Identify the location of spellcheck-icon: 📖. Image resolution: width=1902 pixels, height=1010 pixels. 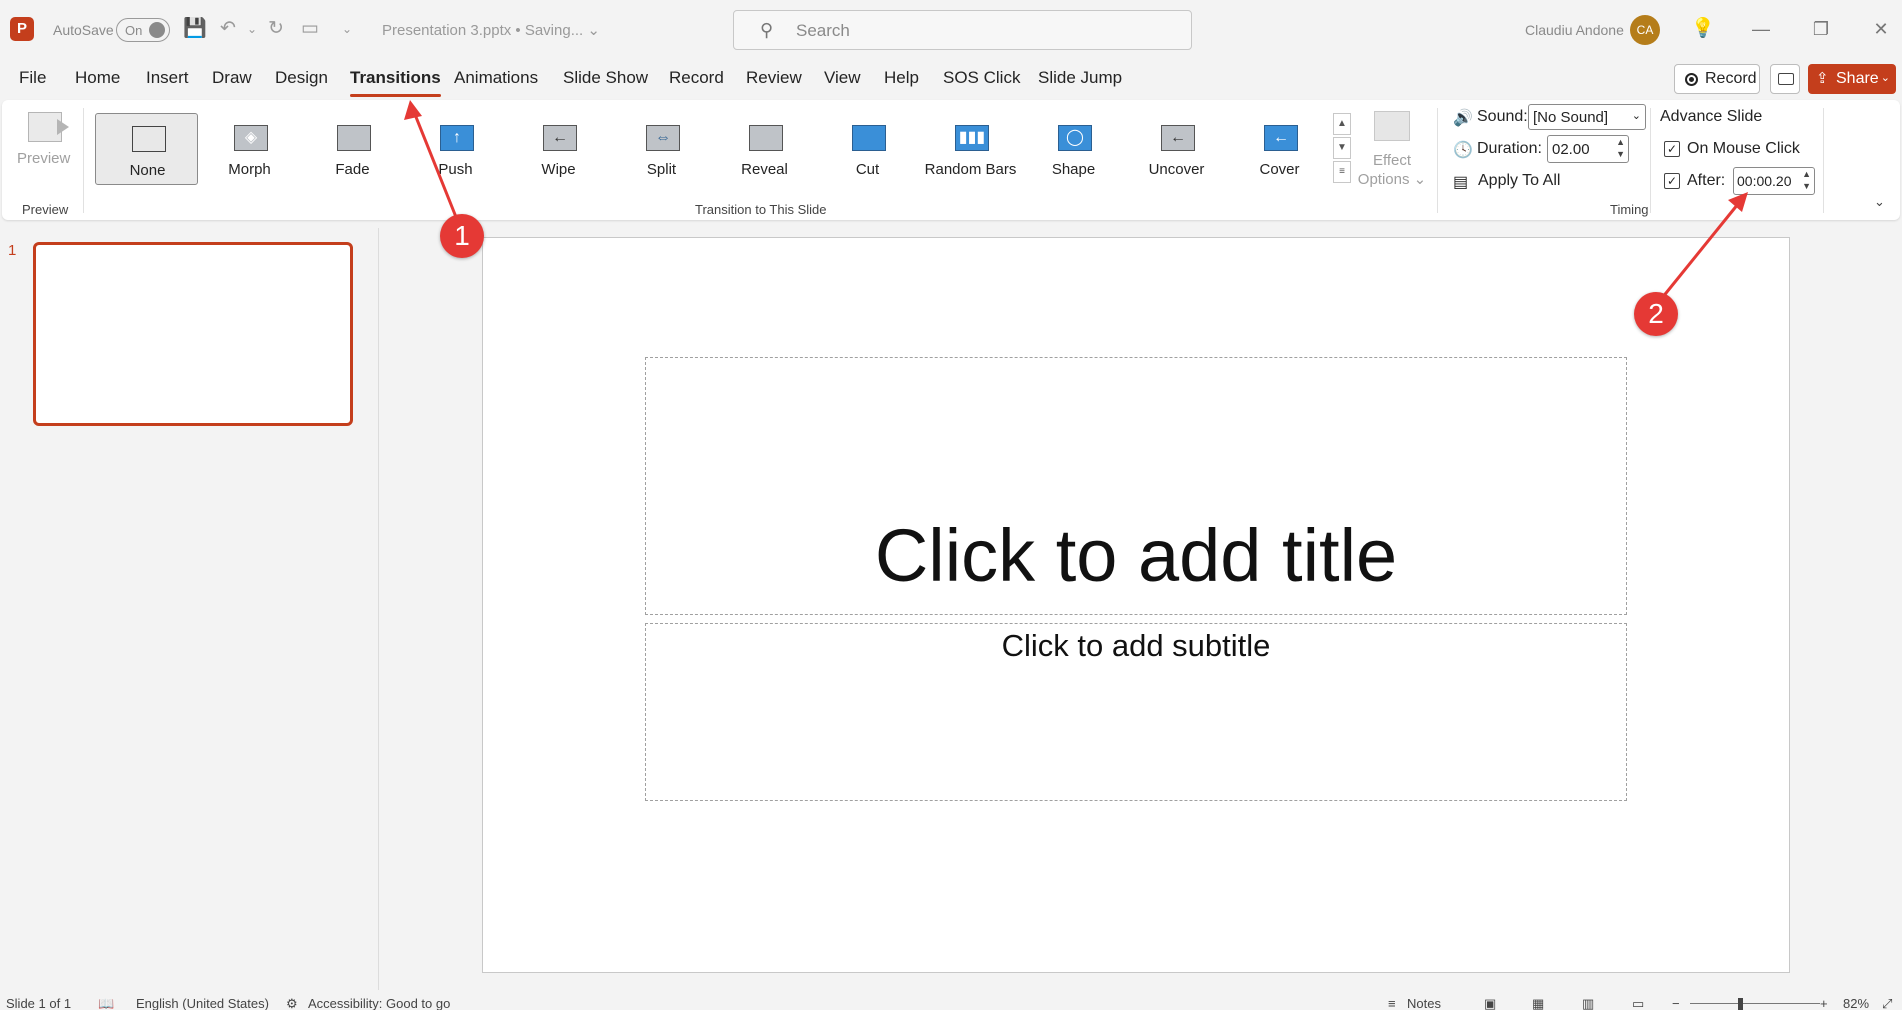
(106, 1003).